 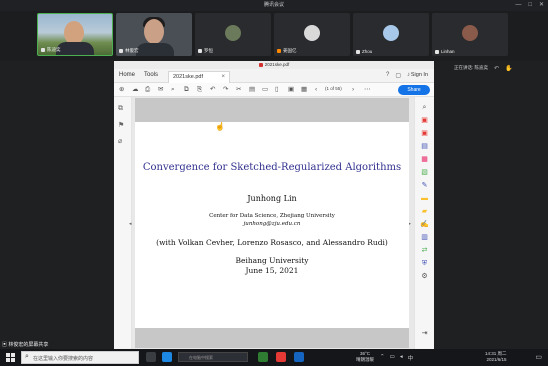 What do you see at coordinates (212, 90) in the screenshot?
I see `undo-icon: ↶` at bounding box center [212, 90].